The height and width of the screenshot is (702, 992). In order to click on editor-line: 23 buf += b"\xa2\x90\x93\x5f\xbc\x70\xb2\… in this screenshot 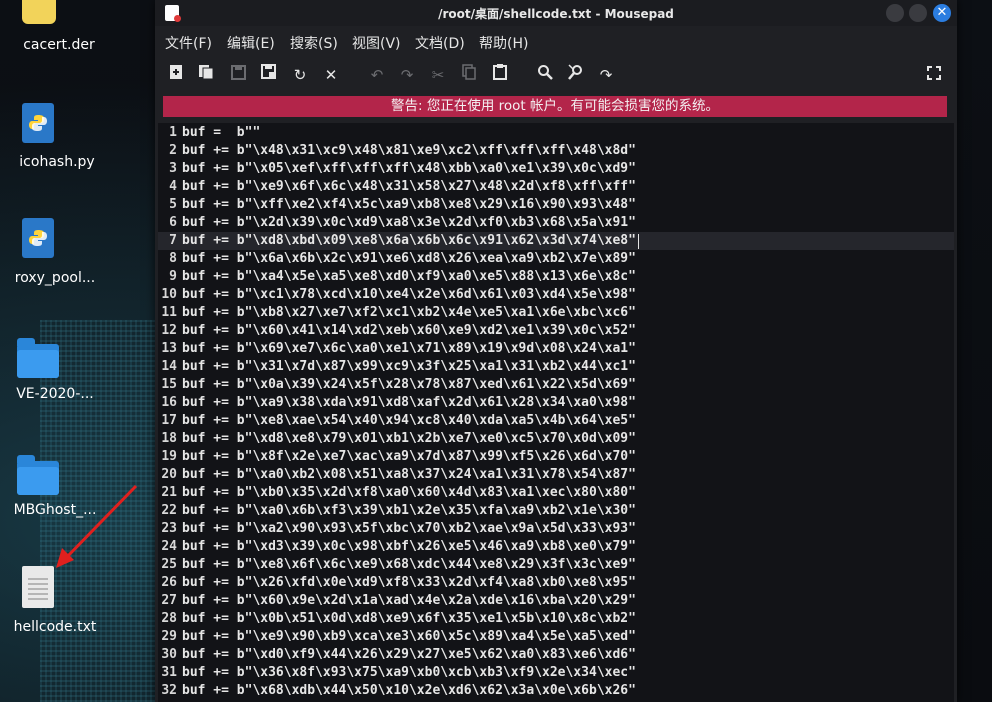, I will do `click(556, 529)`.